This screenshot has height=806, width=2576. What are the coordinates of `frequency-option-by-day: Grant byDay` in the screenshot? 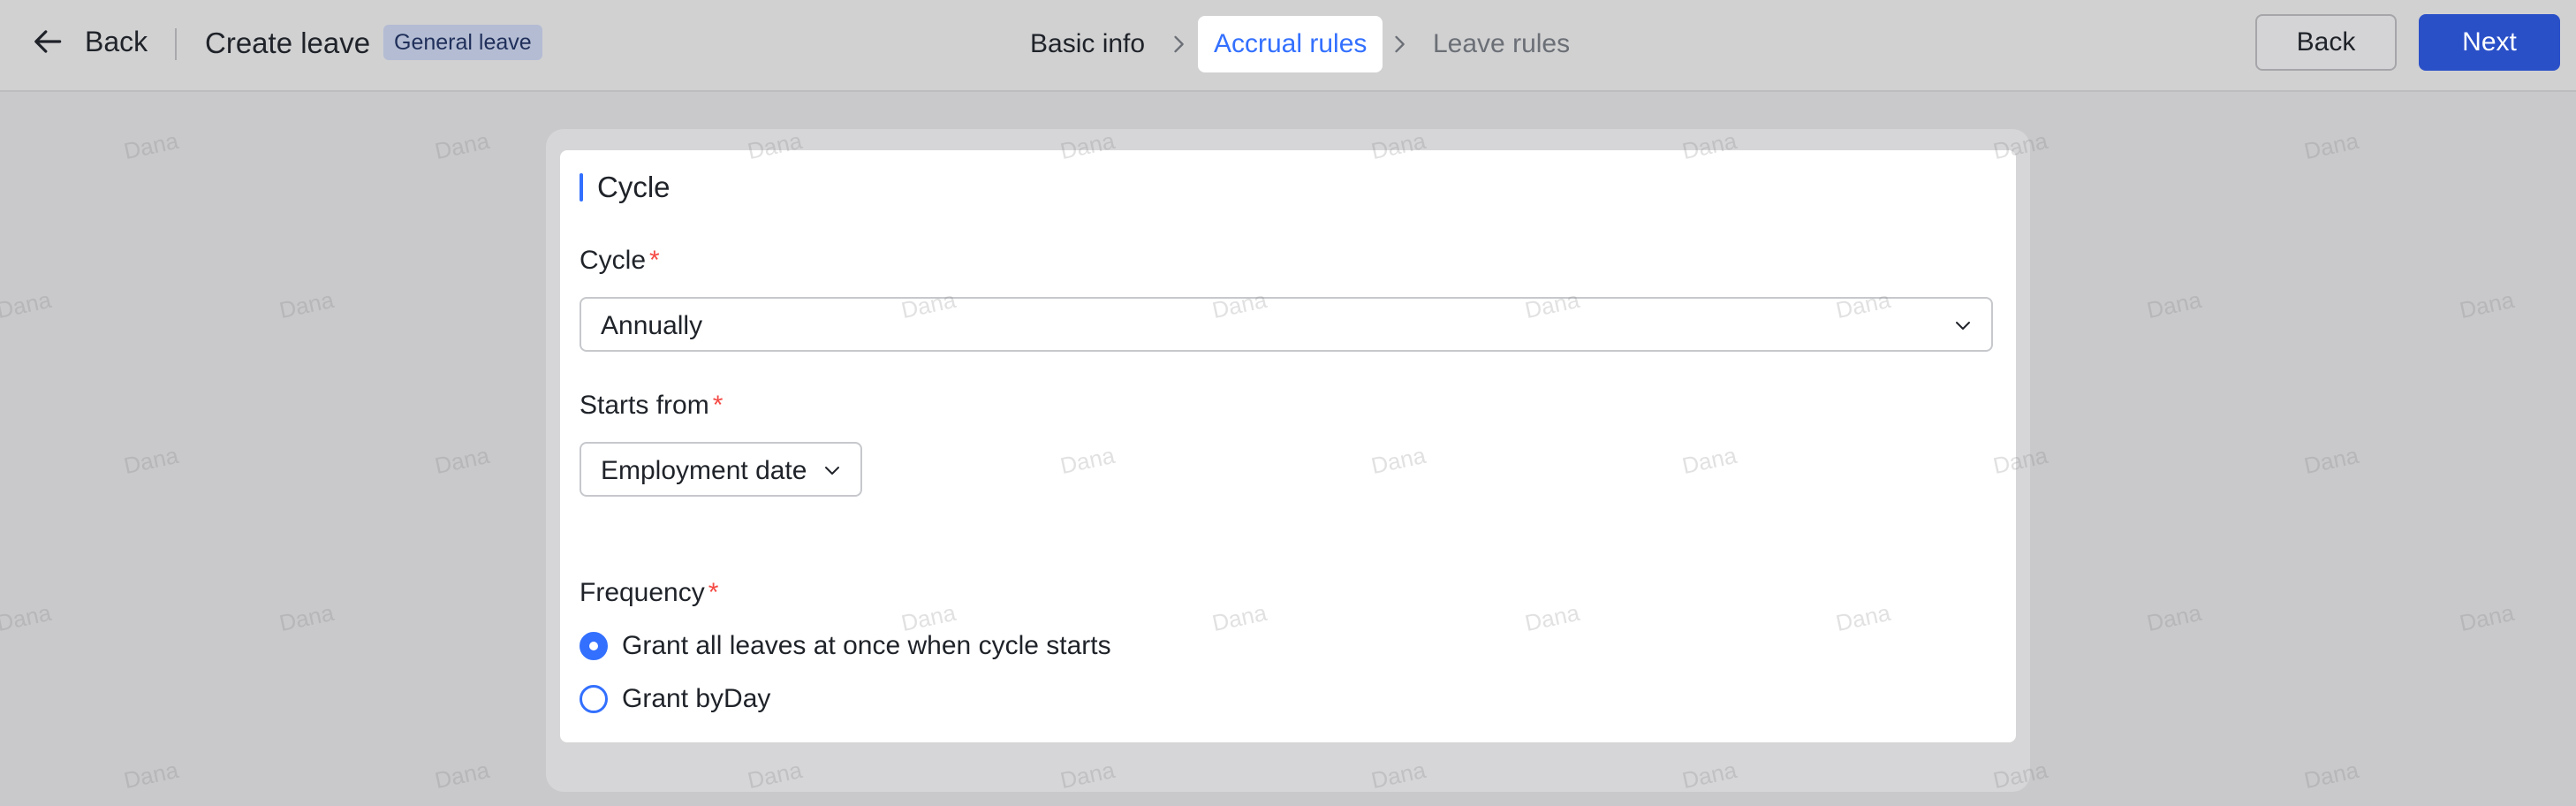 It's located at (675, 699).